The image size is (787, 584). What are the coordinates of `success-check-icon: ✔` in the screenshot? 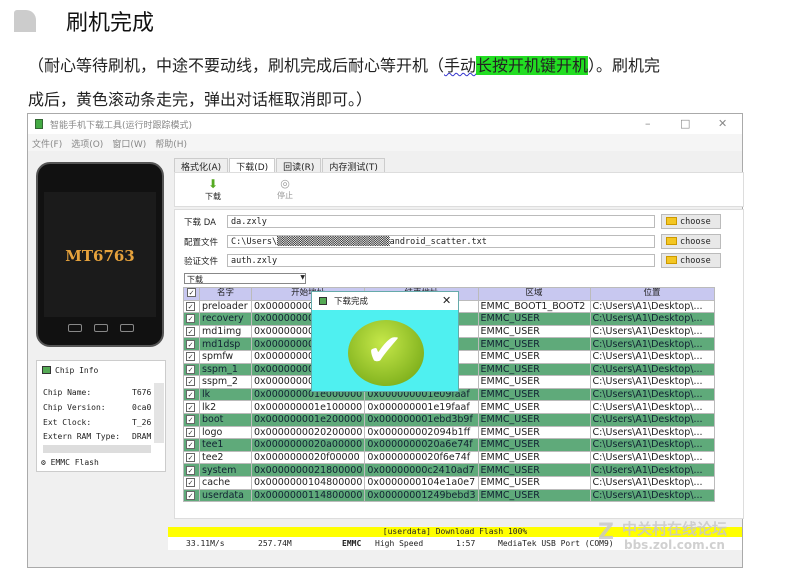 It's located at (386, 353).